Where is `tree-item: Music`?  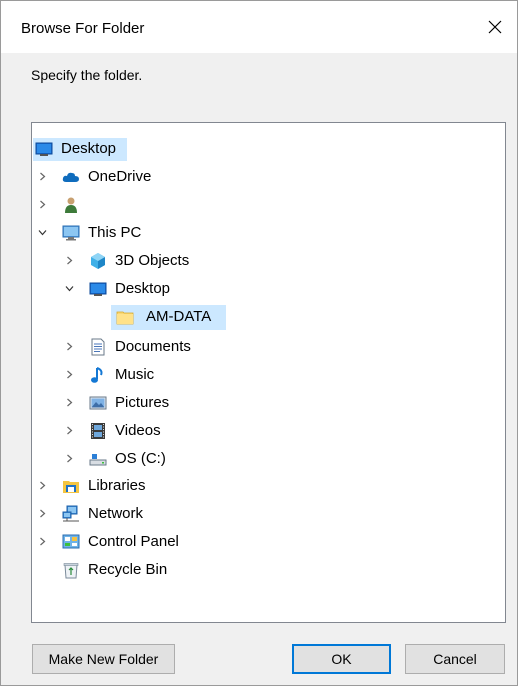
tree-item: Music is located at coordinates (268, 375).